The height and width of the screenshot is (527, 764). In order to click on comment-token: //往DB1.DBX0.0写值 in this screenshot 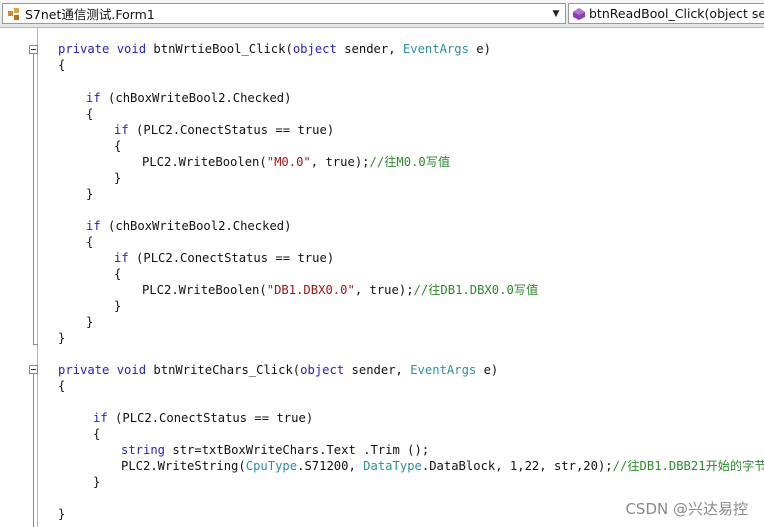, I will do `click(476, 290)`.